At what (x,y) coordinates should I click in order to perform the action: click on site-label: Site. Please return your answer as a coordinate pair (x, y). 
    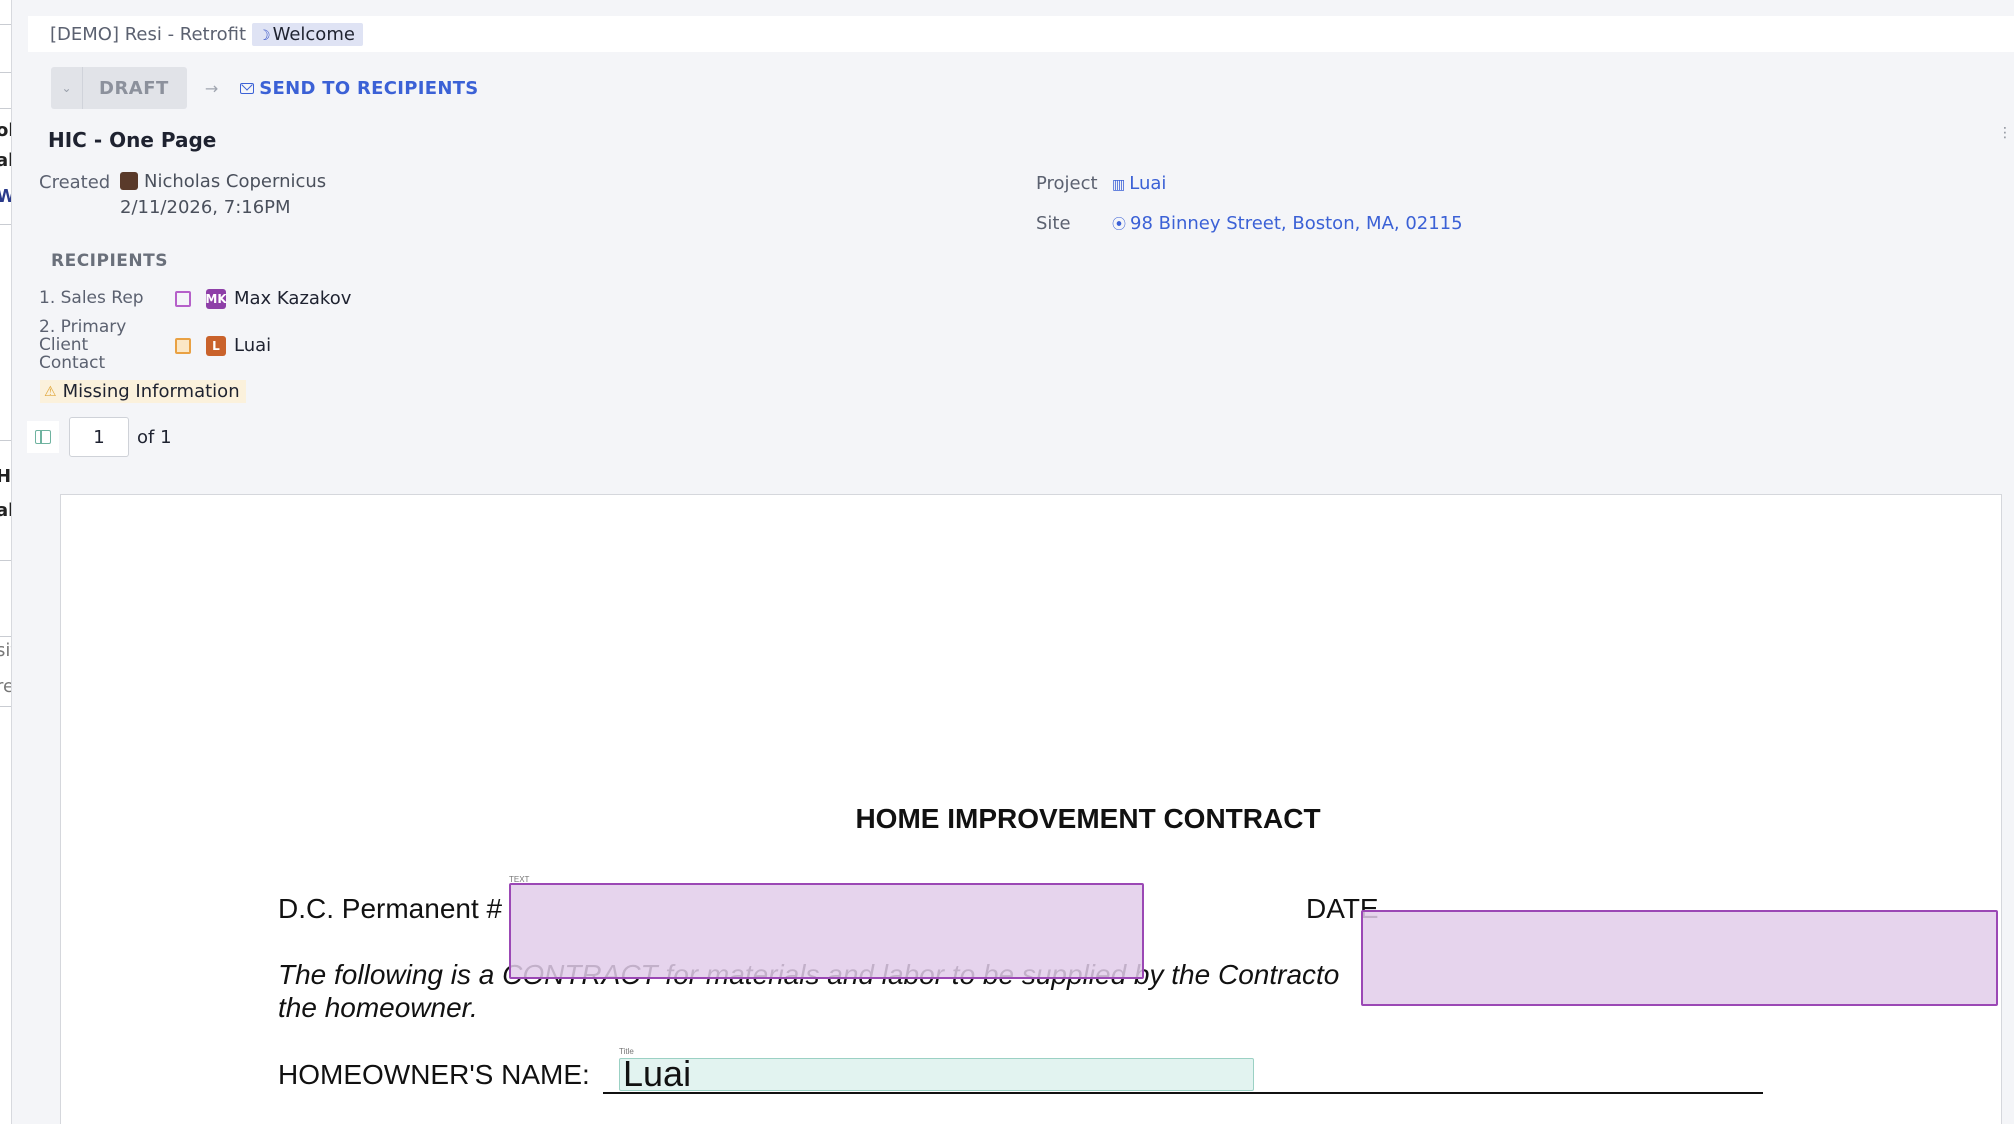
    Looking at the image, I should click on (1053, 223).